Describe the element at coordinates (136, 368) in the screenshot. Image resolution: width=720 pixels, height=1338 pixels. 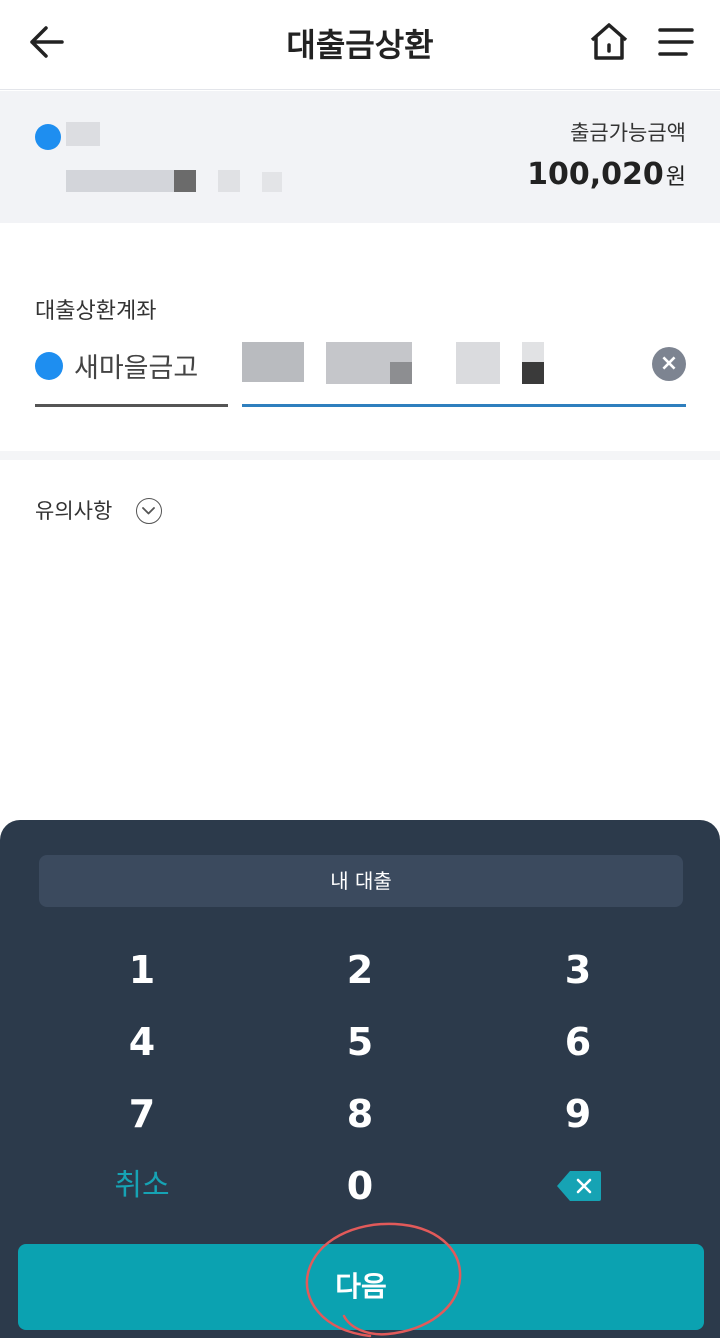
I see `bank-name: 새마을금고` at that location.